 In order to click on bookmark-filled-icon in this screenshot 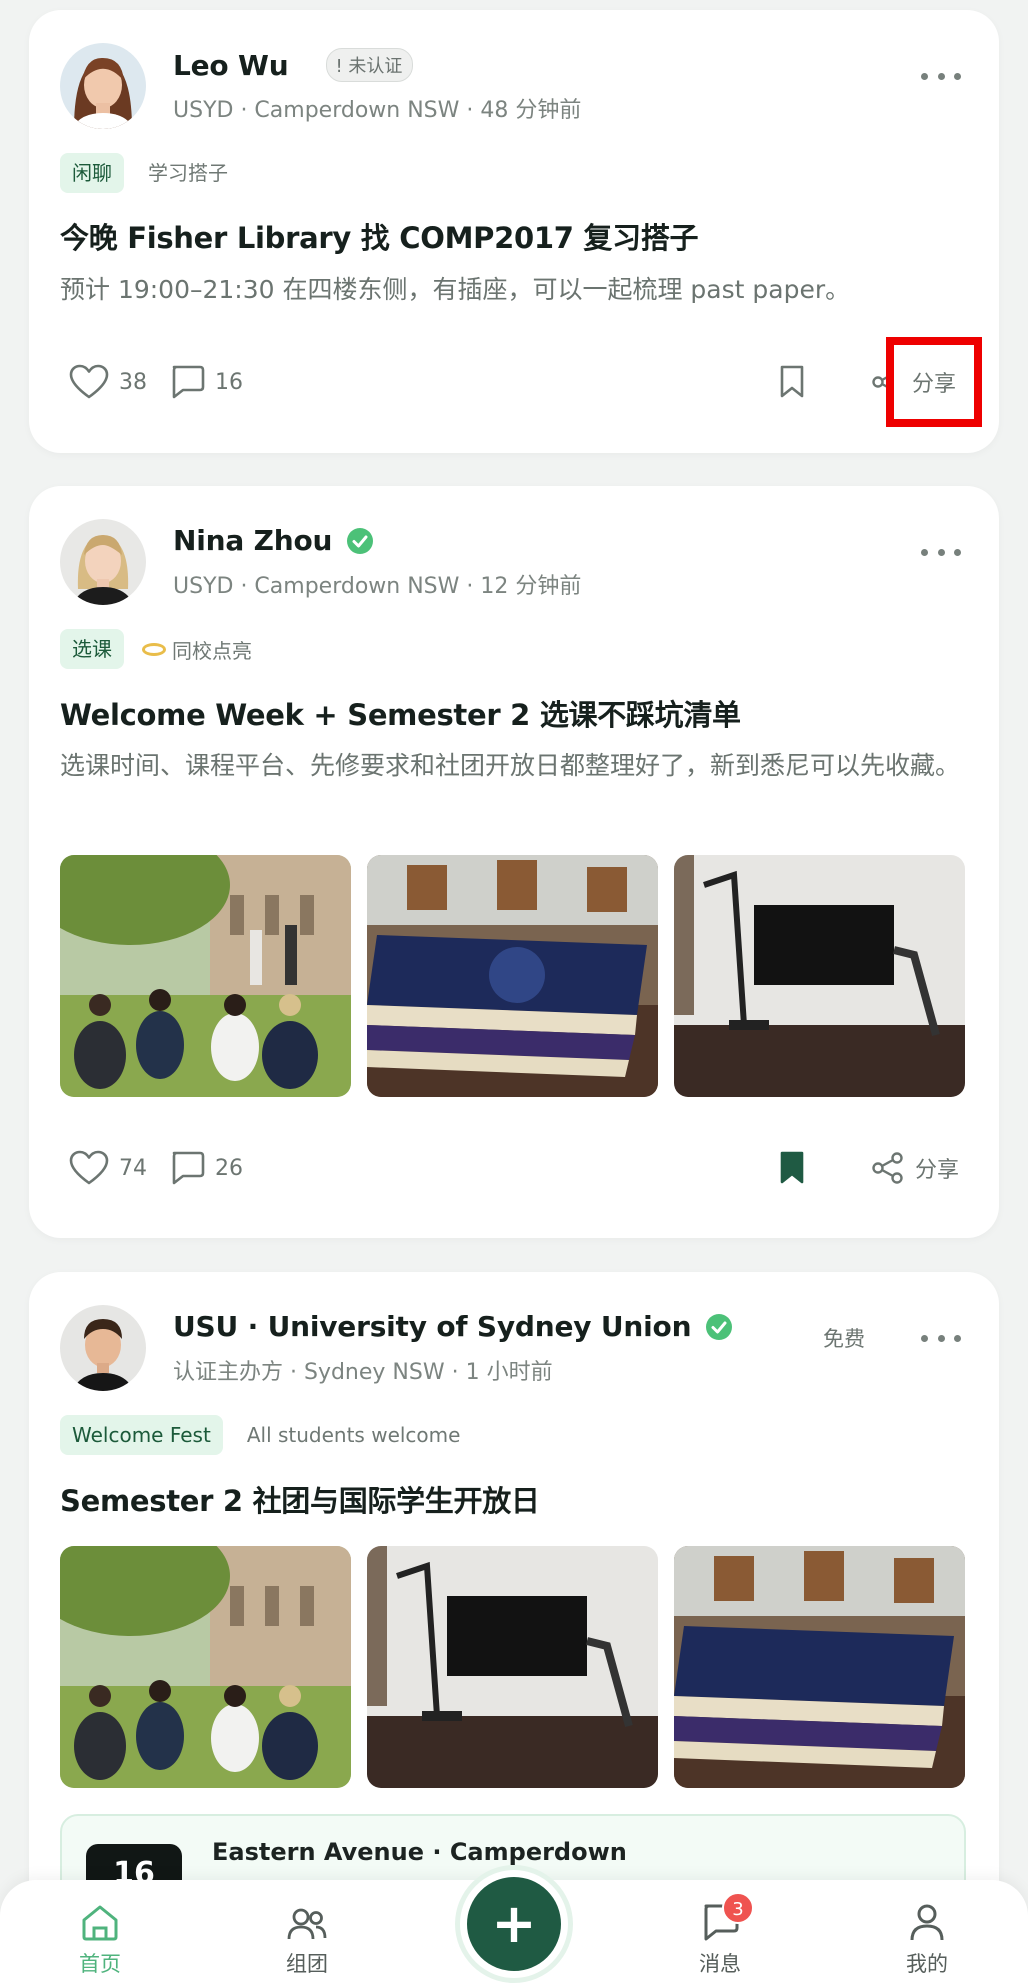, I will do `click(792, 1167)`.